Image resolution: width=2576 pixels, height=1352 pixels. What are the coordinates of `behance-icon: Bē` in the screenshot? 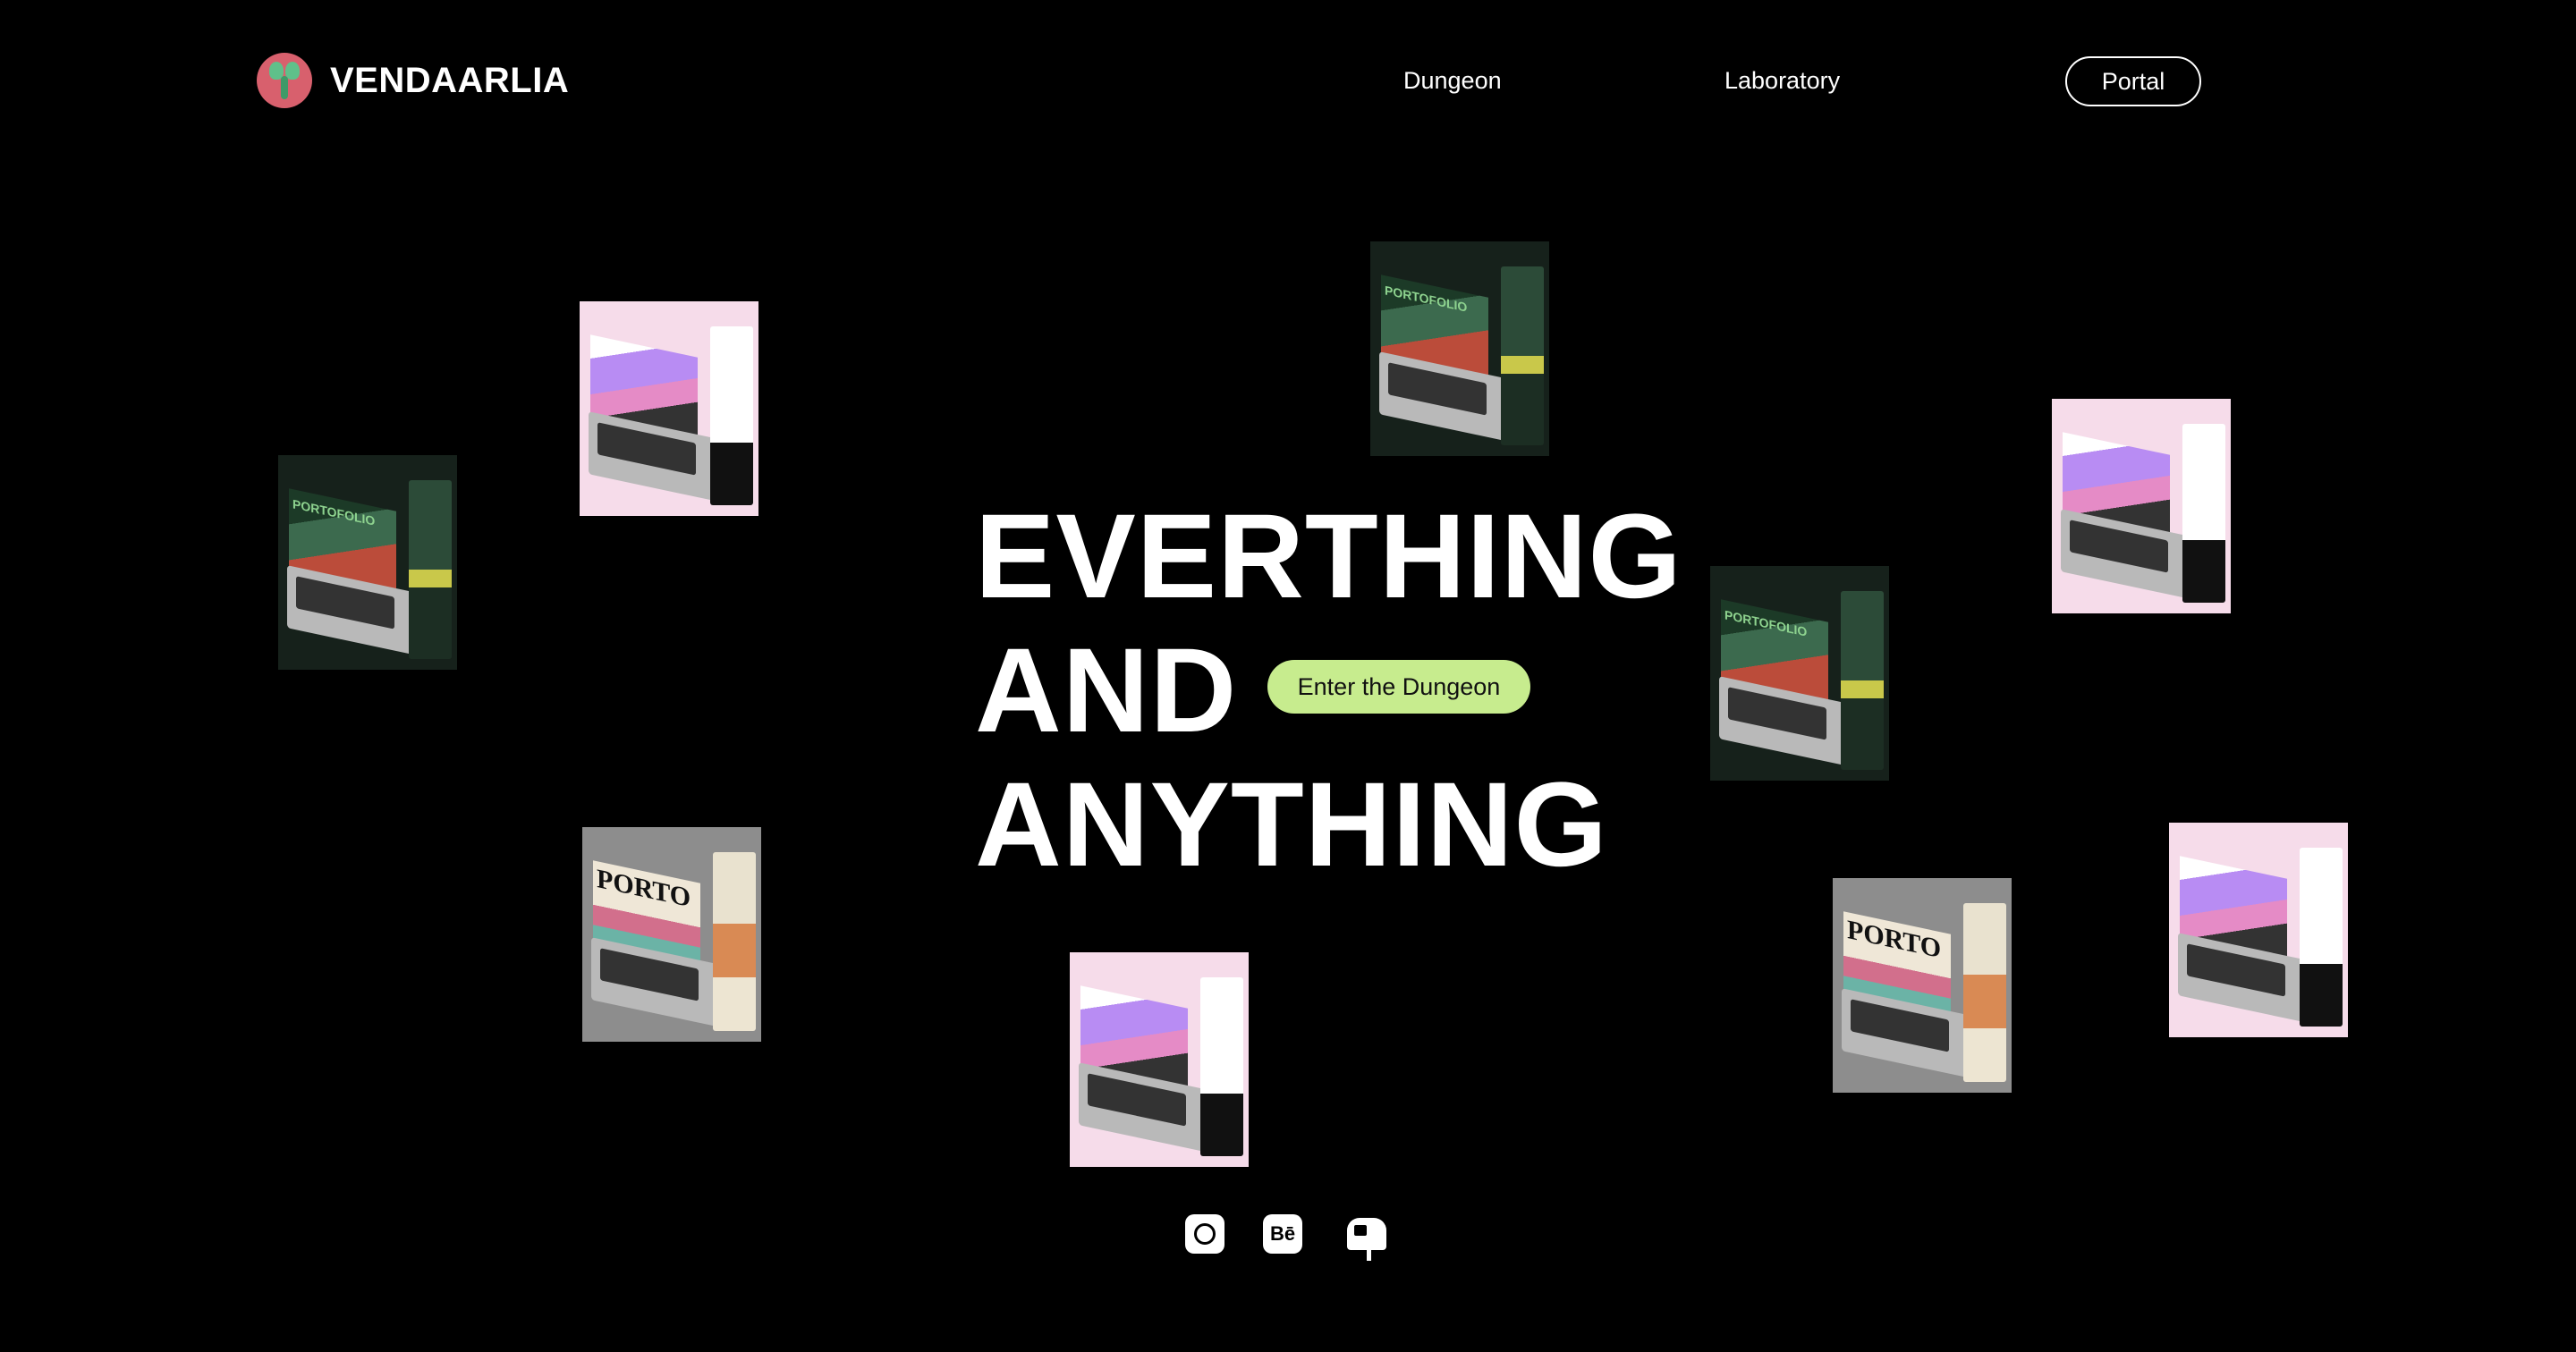 It's located at (1282, 1234).